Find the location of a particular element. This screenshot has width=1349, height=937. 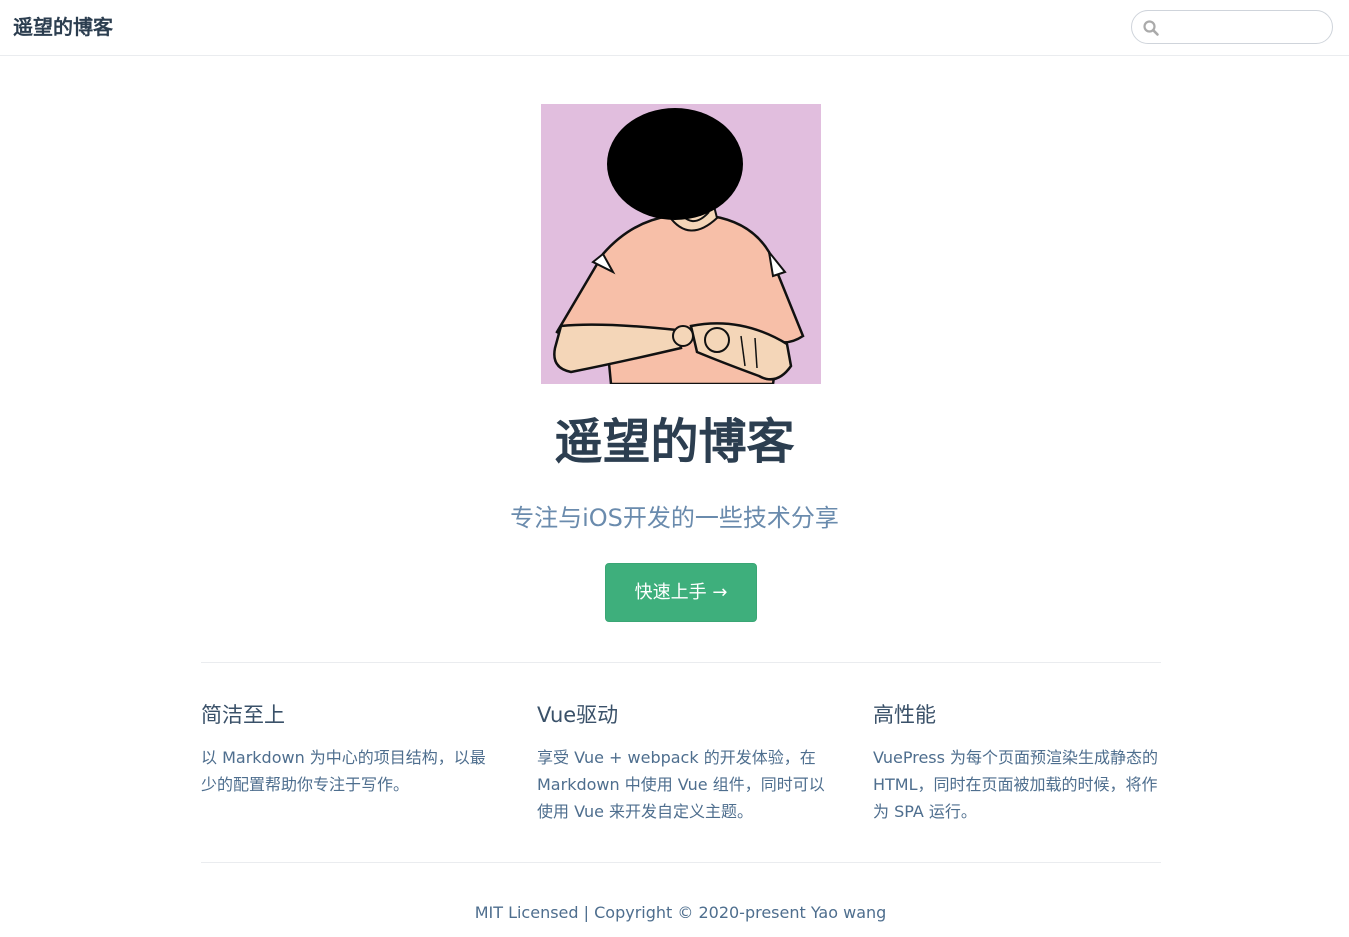

search-input is located at coordinates (1244, 27).